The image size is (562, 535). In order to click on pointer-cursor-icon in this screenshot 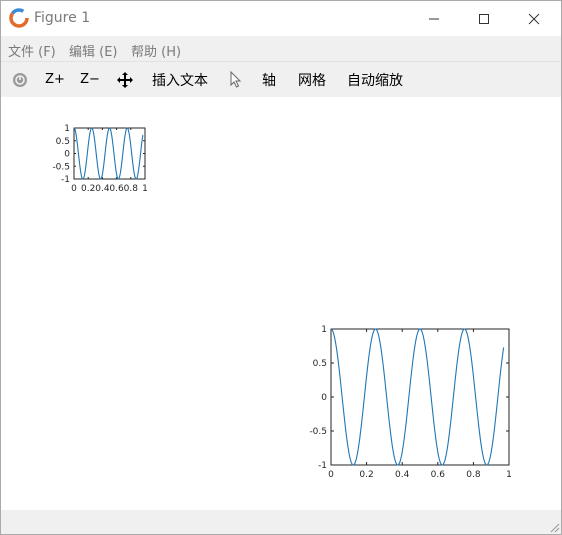, I will do `click(236, 79)`.